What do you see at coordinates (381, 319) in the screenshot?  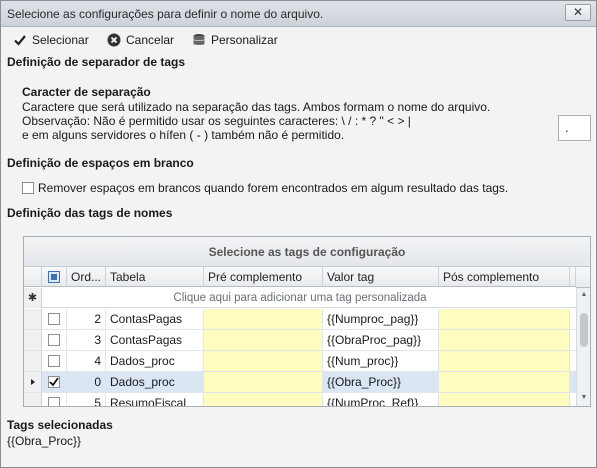 I see `cell-valor-tag: {{Numproc_pag}}` at bounding box center [381, 319].